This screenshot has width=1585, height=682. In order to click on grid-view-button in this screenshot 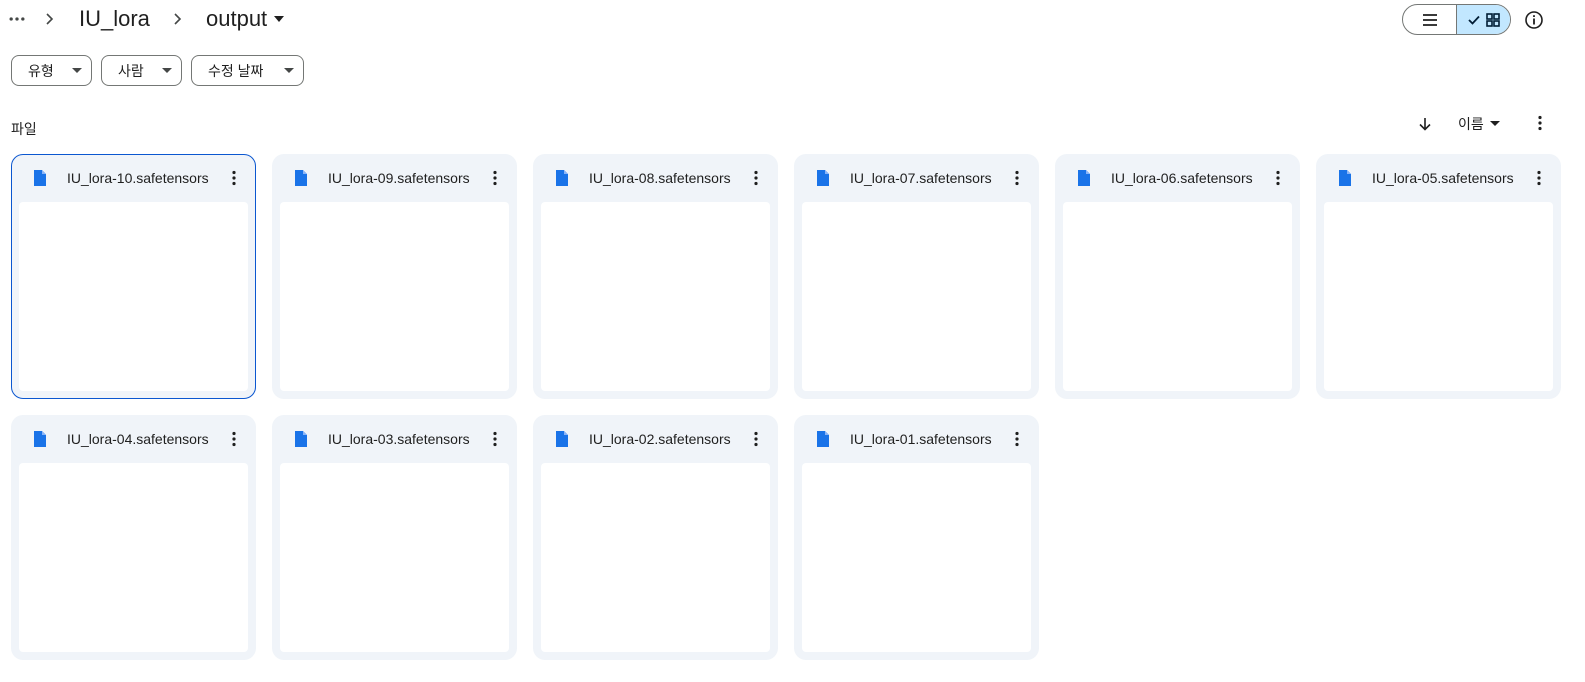, I will do `click(1483, 19)`.